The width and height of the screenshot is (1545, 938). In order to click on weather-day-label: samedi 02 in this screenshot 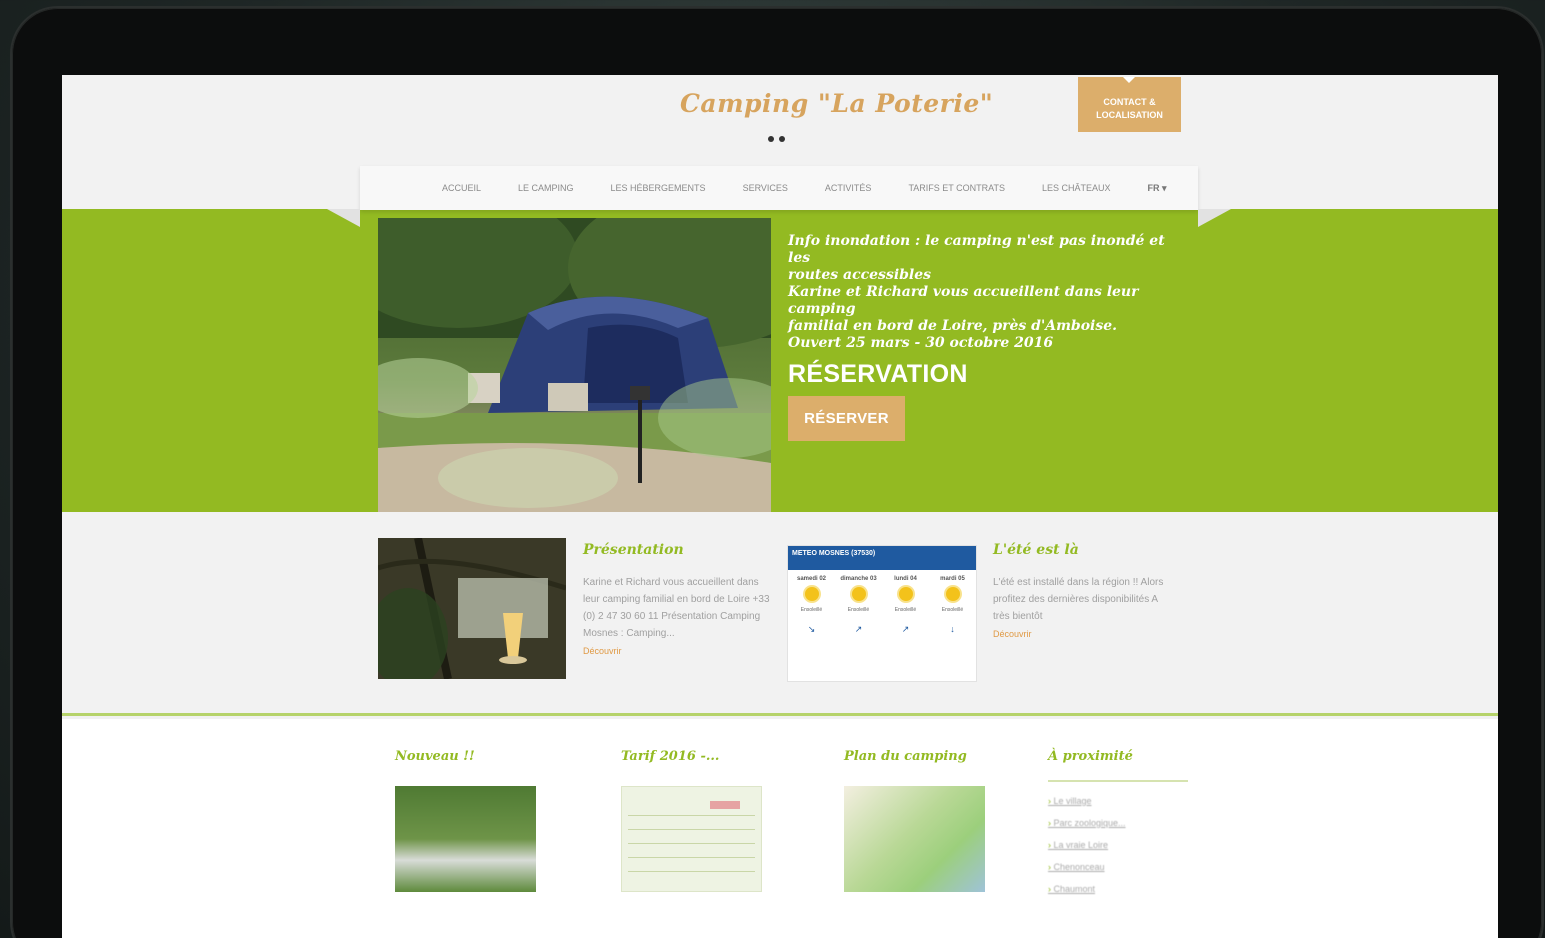, I will do `click(811, 579)`.